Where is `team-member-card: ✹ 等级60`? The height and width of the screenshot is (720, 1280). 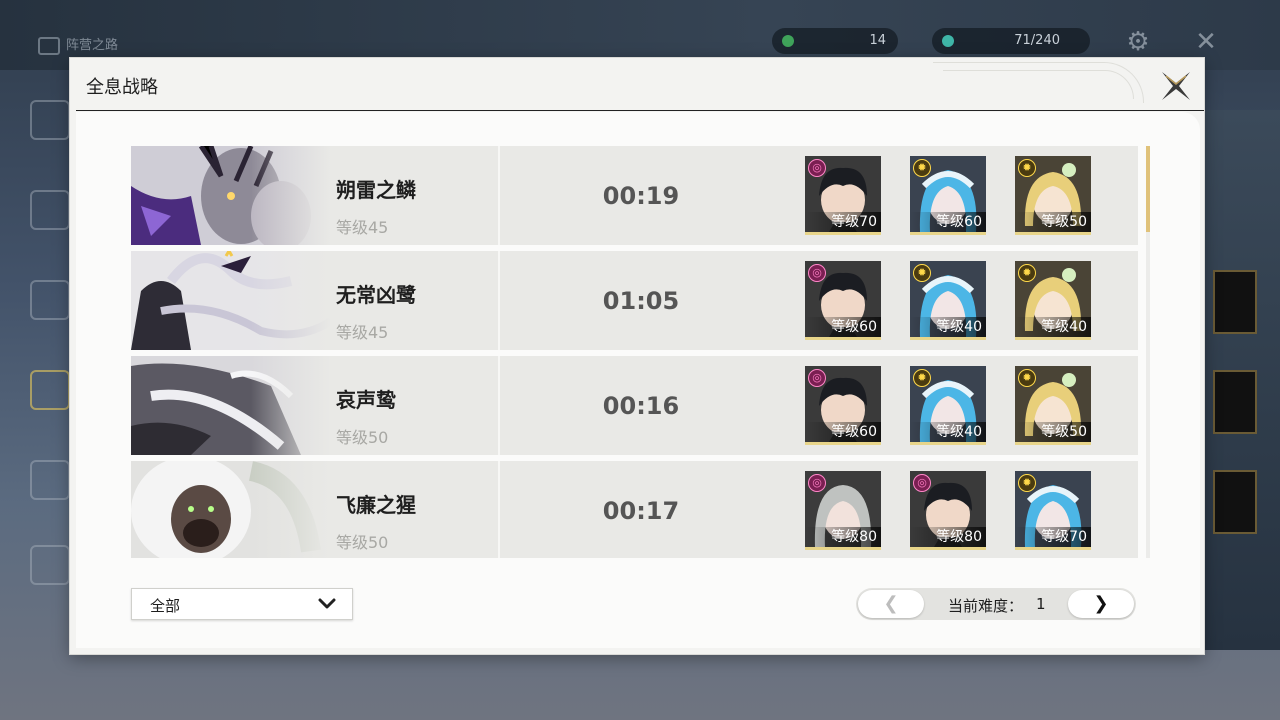 team-member-card: ✹ 等级60 is located at coordinates (948, 195).